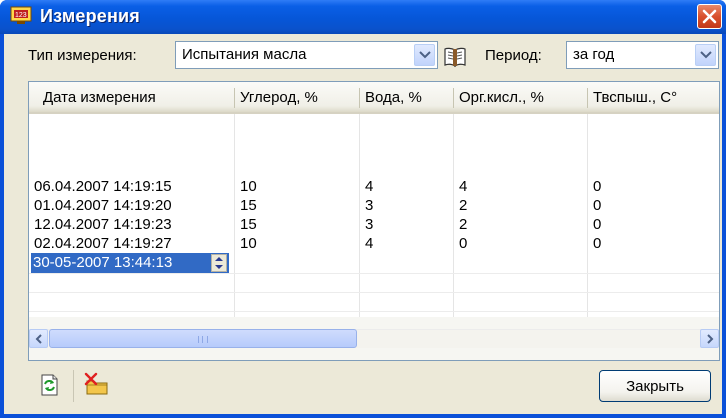  Describe the element at coordinates (374, 338) in the screenshot. I see `horizontal-scrollbar` at that location.